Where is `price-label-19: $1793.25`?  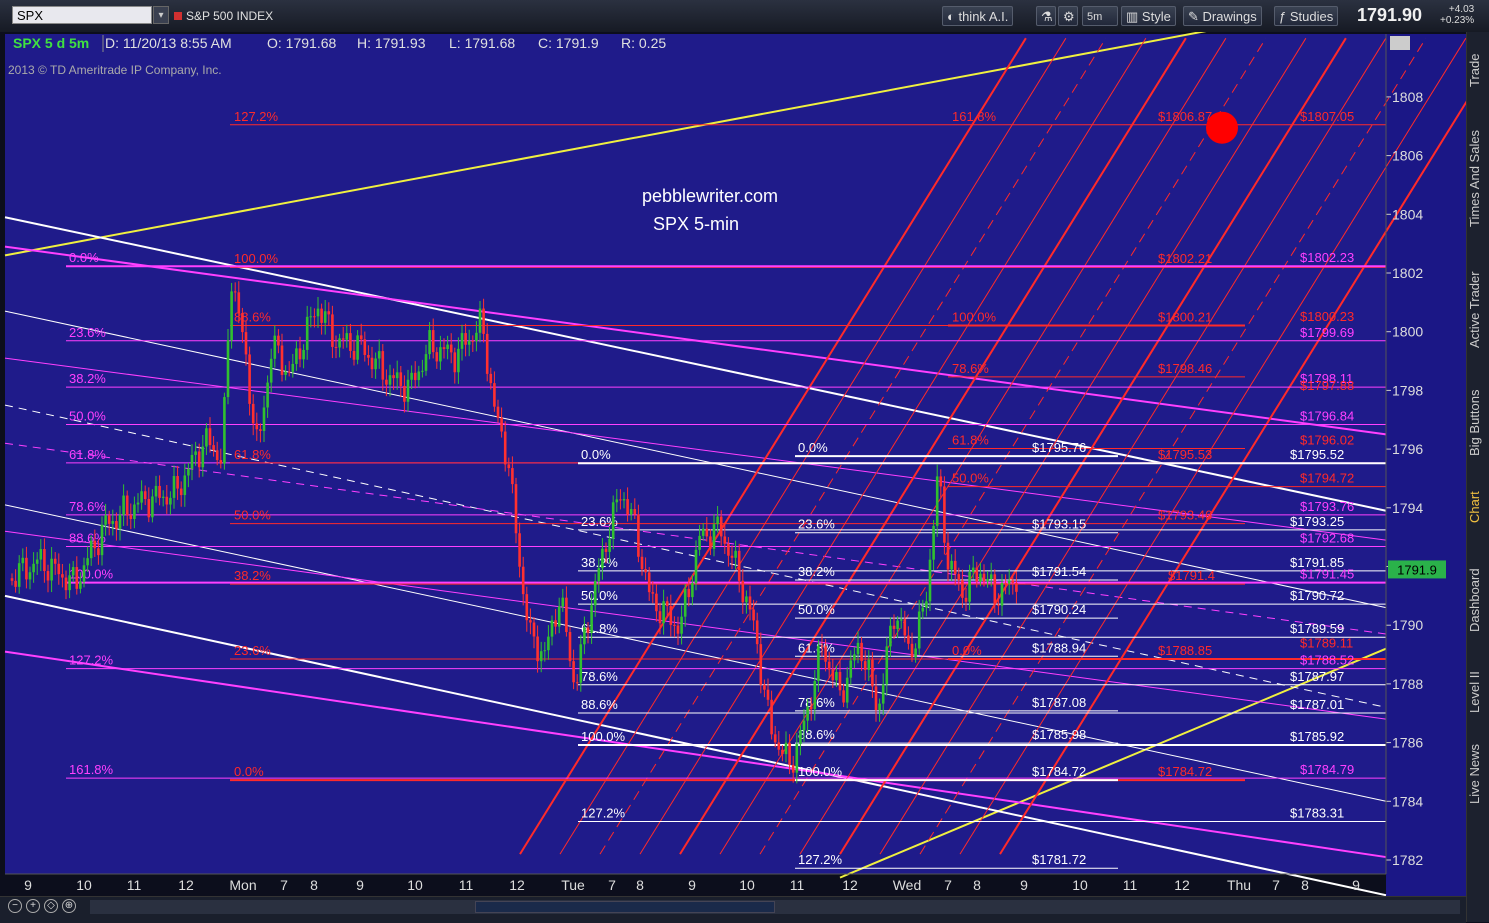 price-label-19: $1793.25 is located at coordinates (1317, 521).